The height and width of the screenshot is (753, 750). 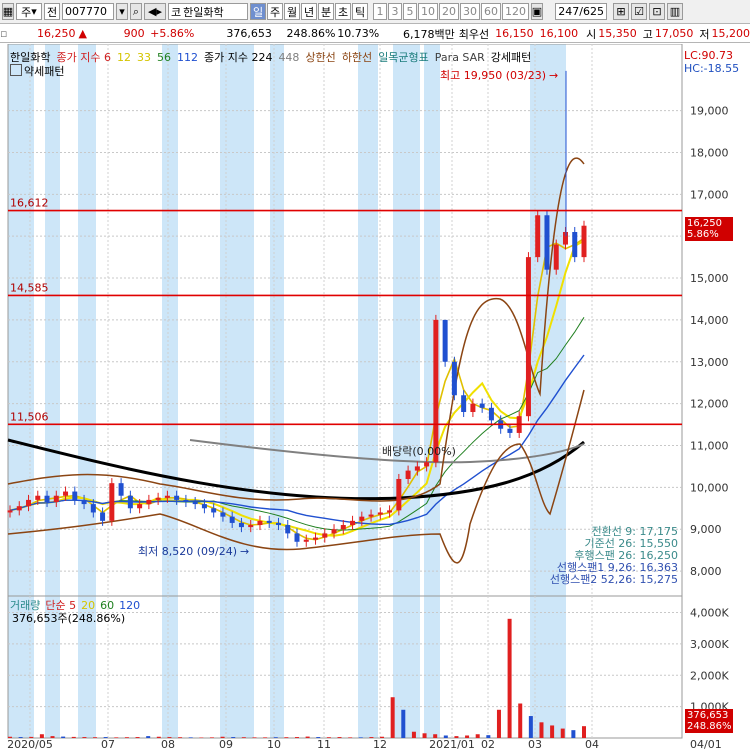 I want to click on speaker-icon: ◀▸, so click(x=155, y=11).